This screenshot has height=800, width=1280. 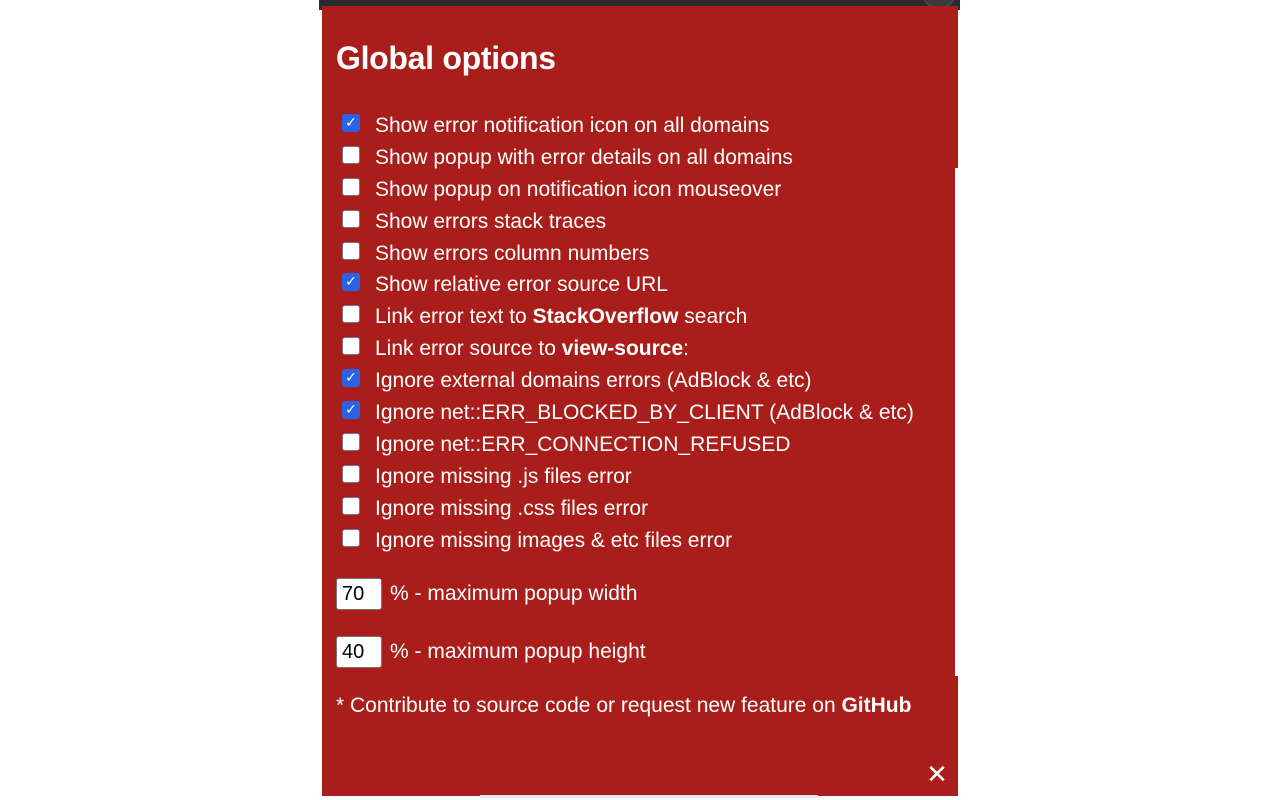 I want to click on option-label: Link error source to view-source:, so click(x=532, y=349).